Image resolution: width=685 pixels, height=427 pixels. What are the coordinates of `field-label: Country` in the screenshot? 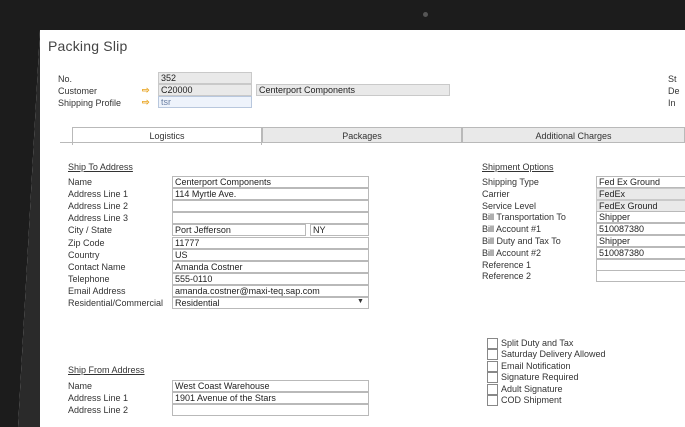 It's located at (84, 254).